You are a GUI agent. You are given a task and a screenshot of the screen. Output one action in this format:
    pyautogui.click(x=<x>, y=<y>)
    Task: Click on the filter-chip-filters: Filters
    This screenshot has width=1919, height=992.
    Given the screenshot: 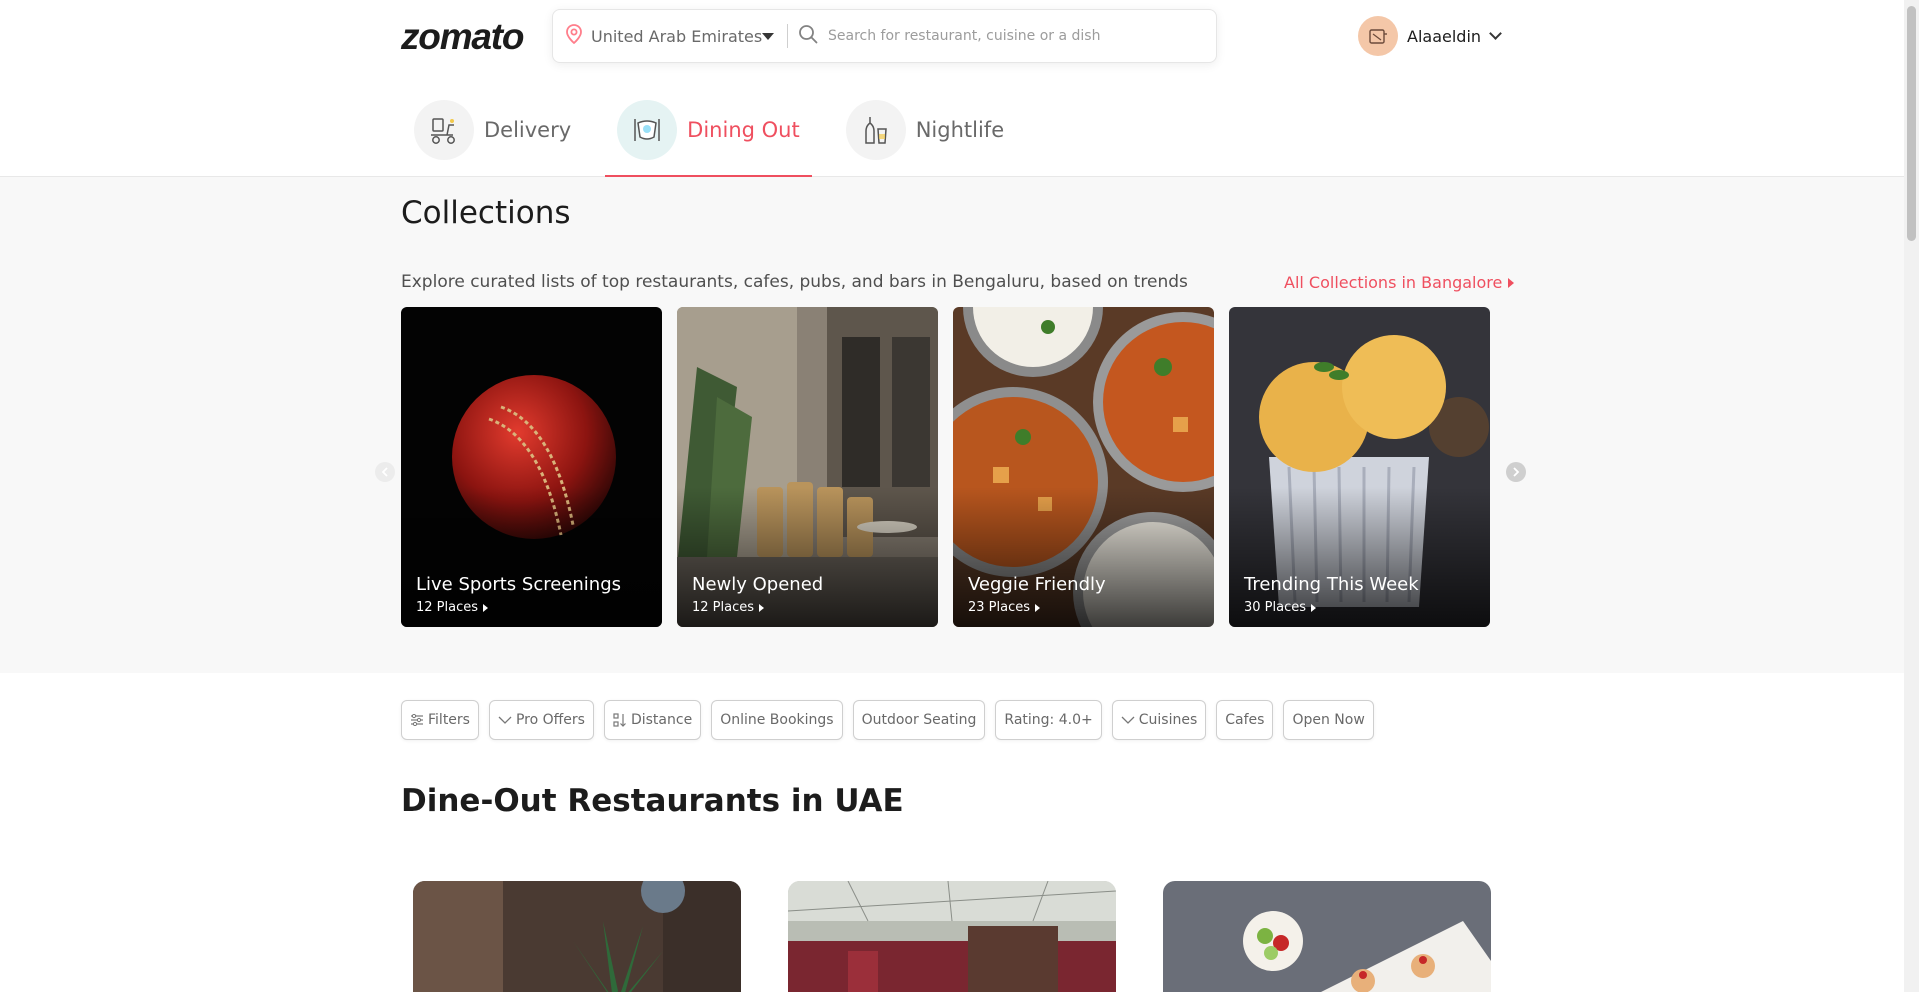 What is the action you would take?
    pyautogui.click(x=440, y=720)
    